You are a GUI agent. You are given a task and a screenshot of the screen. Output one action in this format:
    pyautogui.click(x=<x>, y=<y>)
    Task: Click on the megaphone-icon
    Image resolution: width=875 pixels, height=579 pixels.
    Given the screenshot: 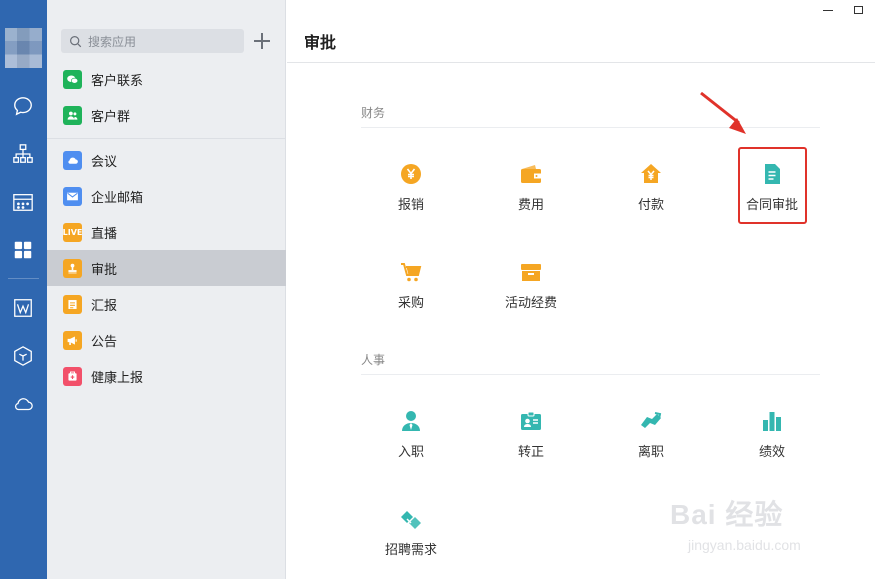 What is the action you would take?
    pyautogui.click(x=72, y=340)
    